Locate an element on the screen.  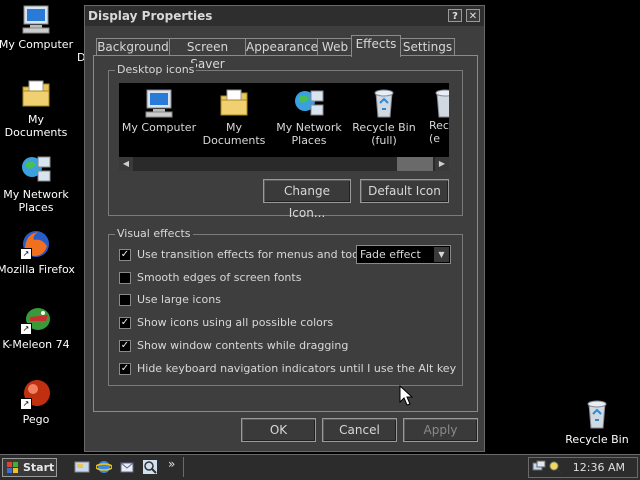
tab-effects: Effects is located at coordinates (376, 46).